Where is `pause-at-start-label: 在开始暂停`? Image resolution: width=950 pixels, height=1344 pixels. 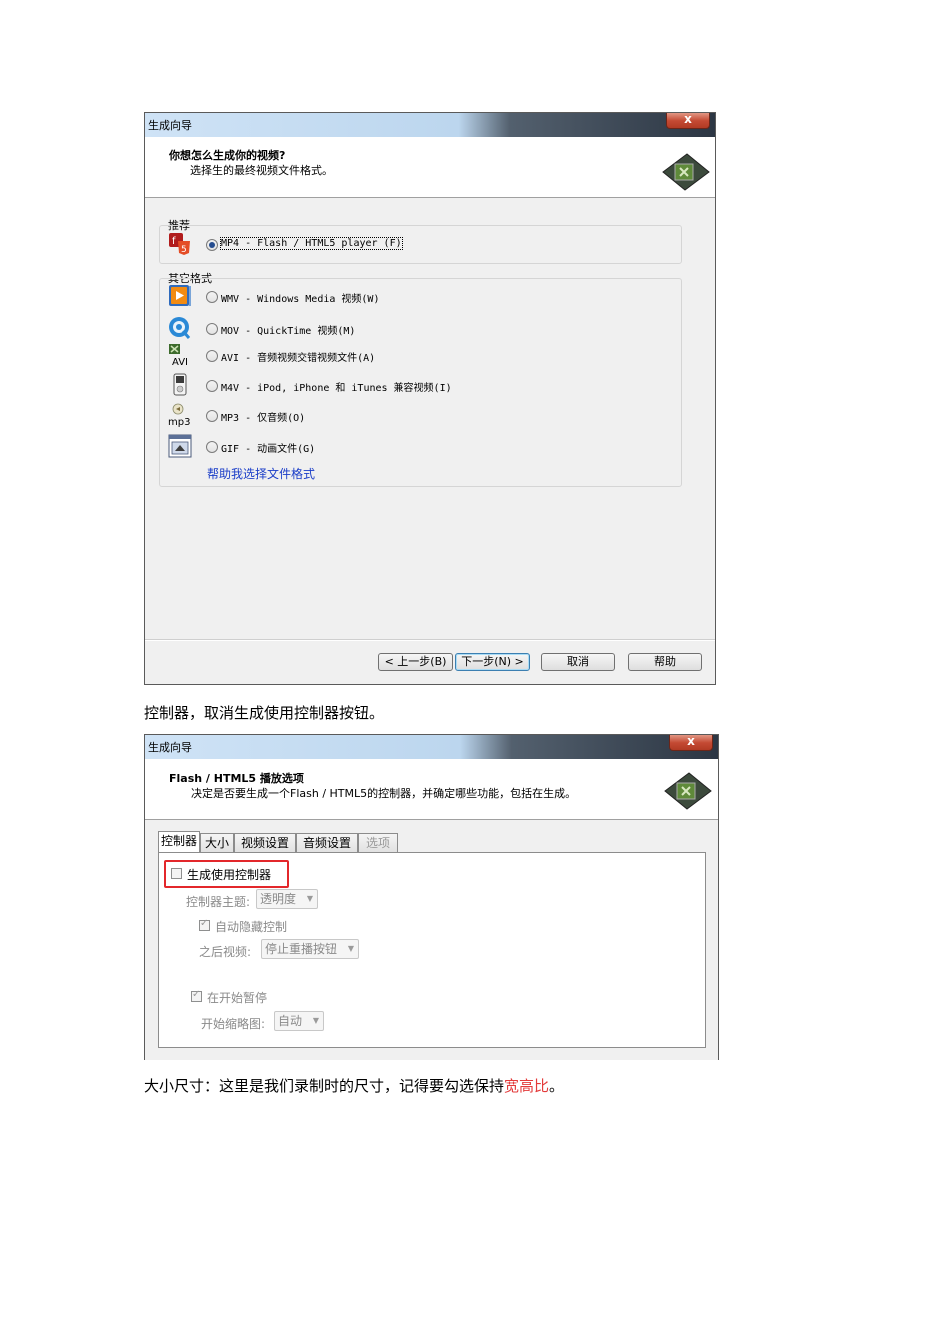
pause-at-start-label: 在开始暂停 is located at coordinates (237, 998).